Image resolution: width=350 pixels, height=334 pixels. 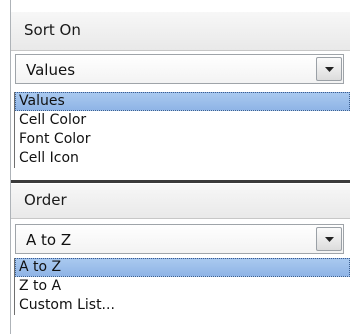 I want to click on sort-on-option-cell-icon: Cell Icon, so click(x=182, y=158).